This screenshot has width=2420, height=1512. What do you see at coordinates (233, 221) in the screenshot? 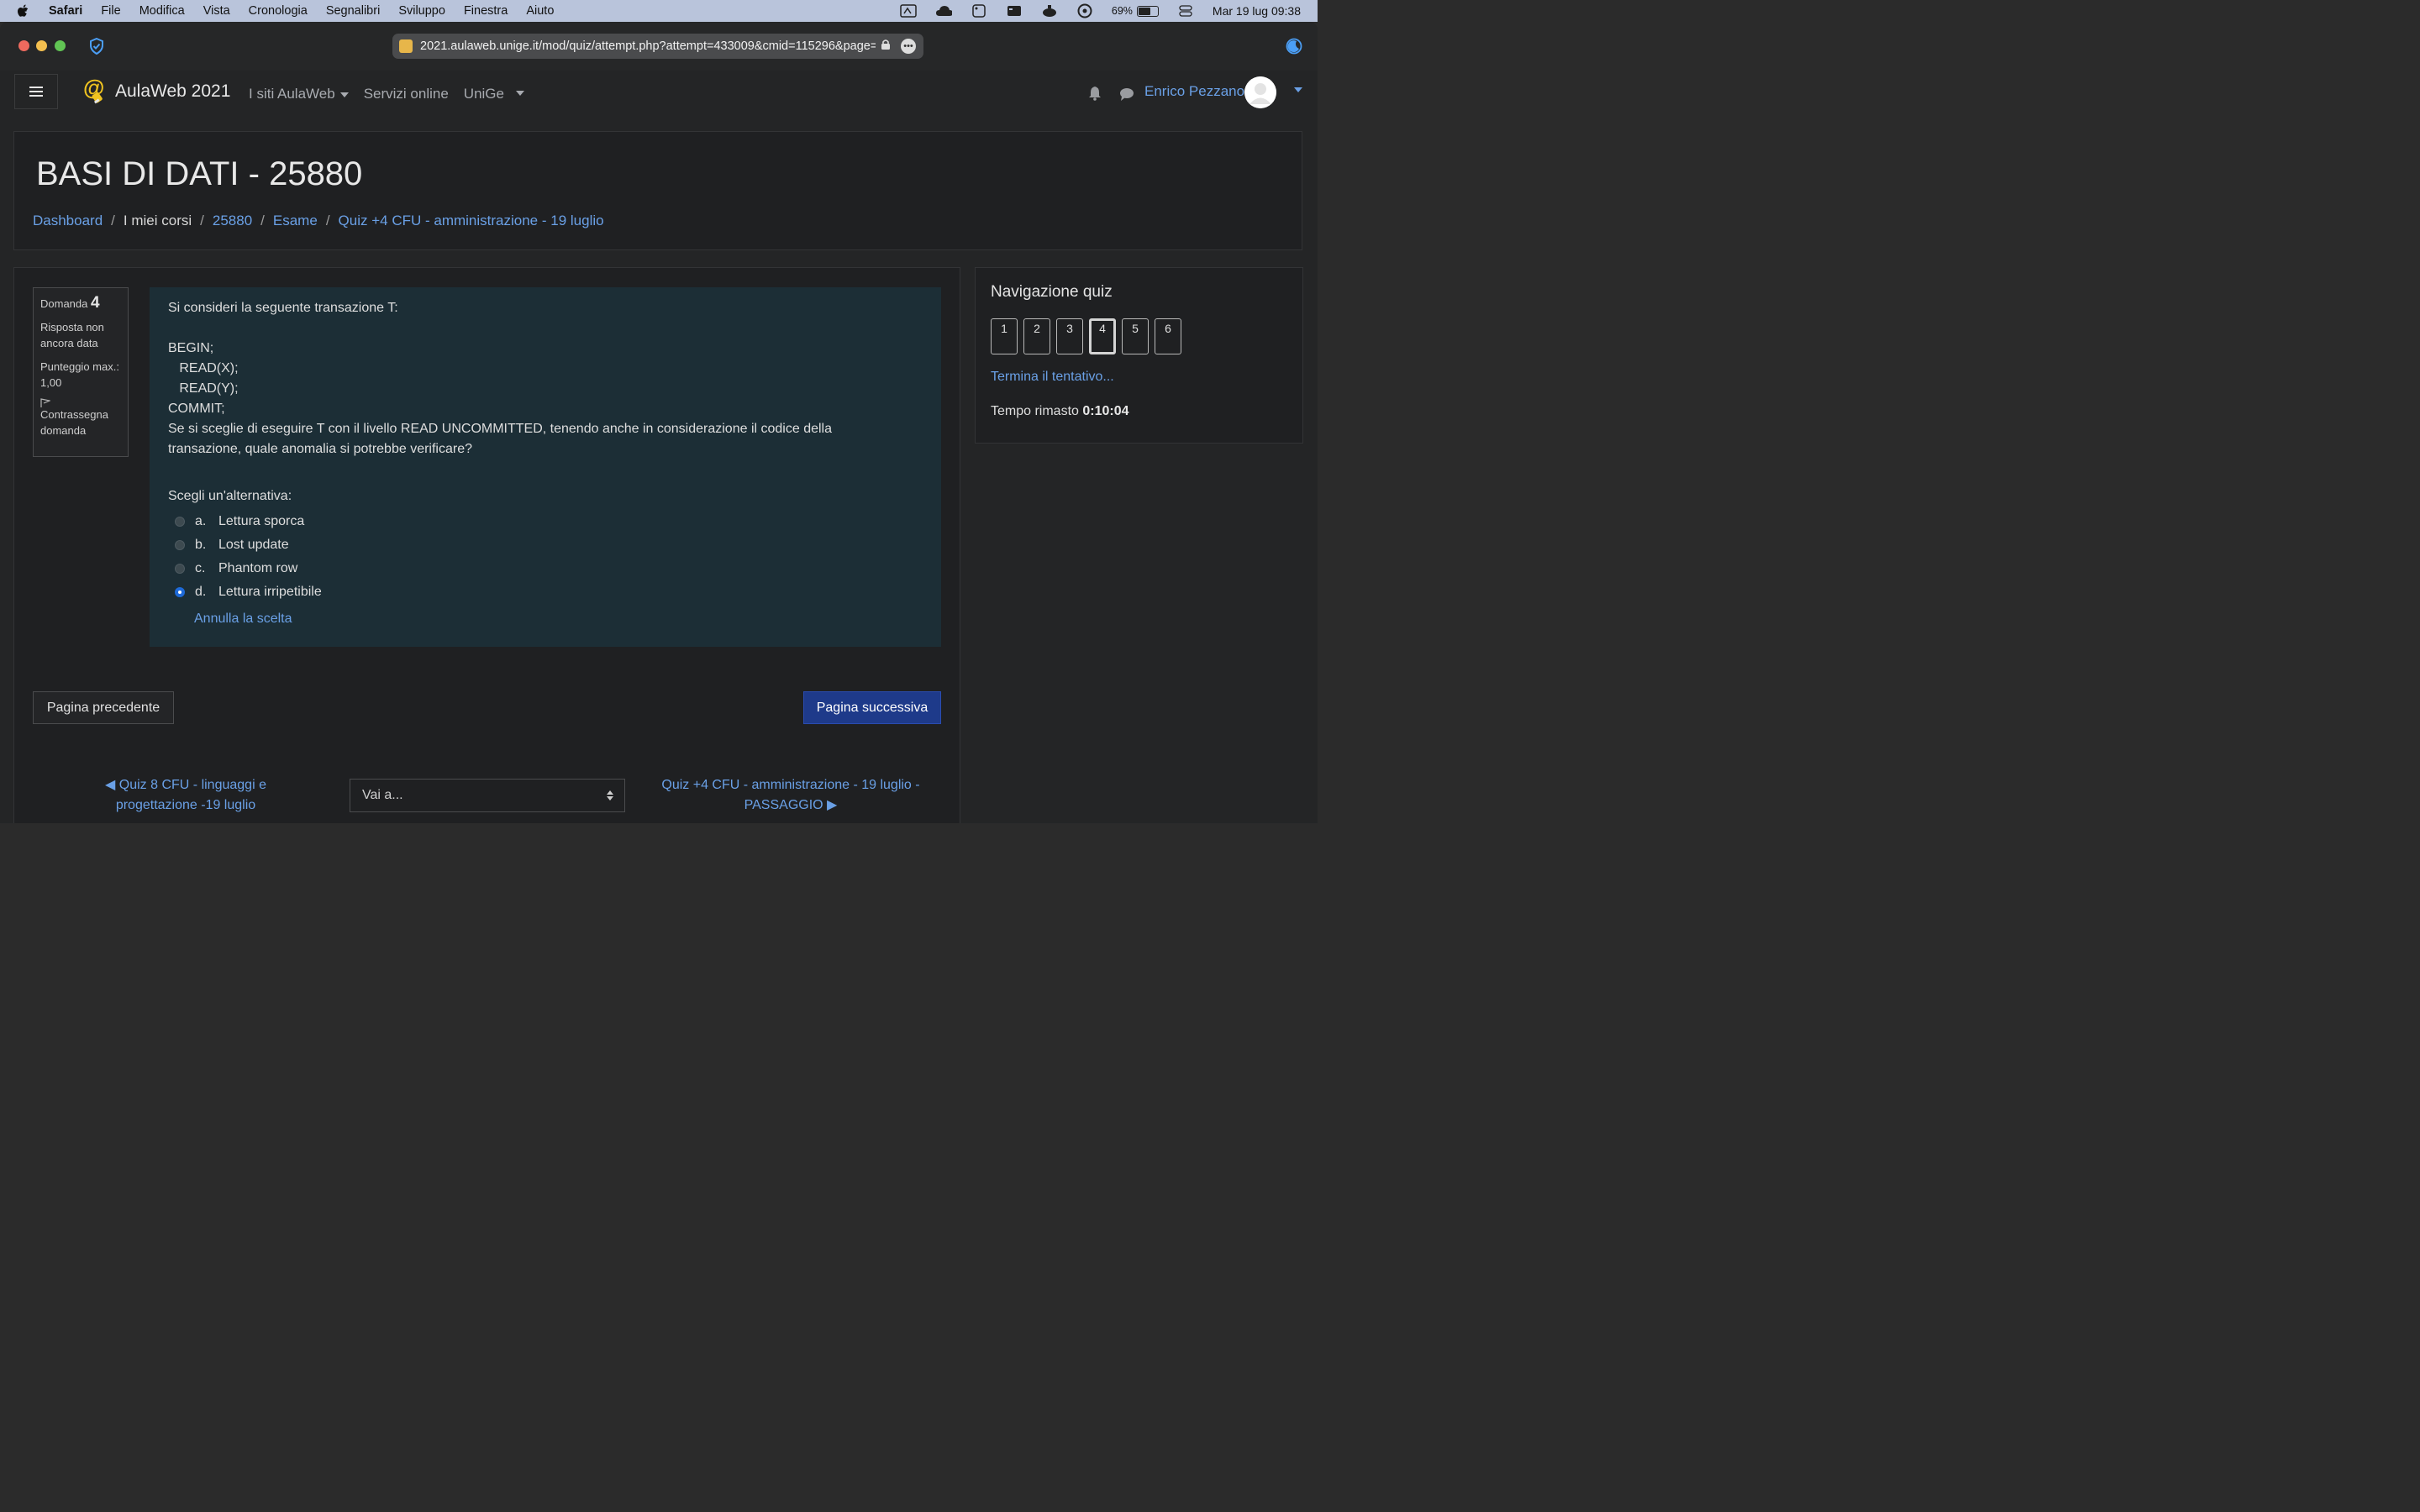
I see `breadcrumb-course: 25880` at bounding box center [233, 221].